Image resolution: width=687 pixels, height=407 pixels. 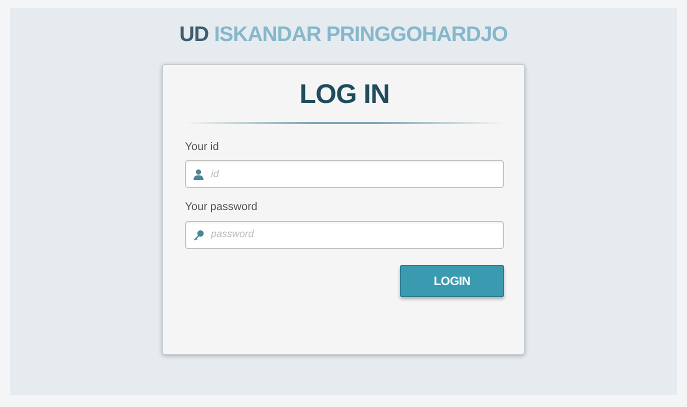 I want to click on field-label: Your password, so click(x=221, y=207).